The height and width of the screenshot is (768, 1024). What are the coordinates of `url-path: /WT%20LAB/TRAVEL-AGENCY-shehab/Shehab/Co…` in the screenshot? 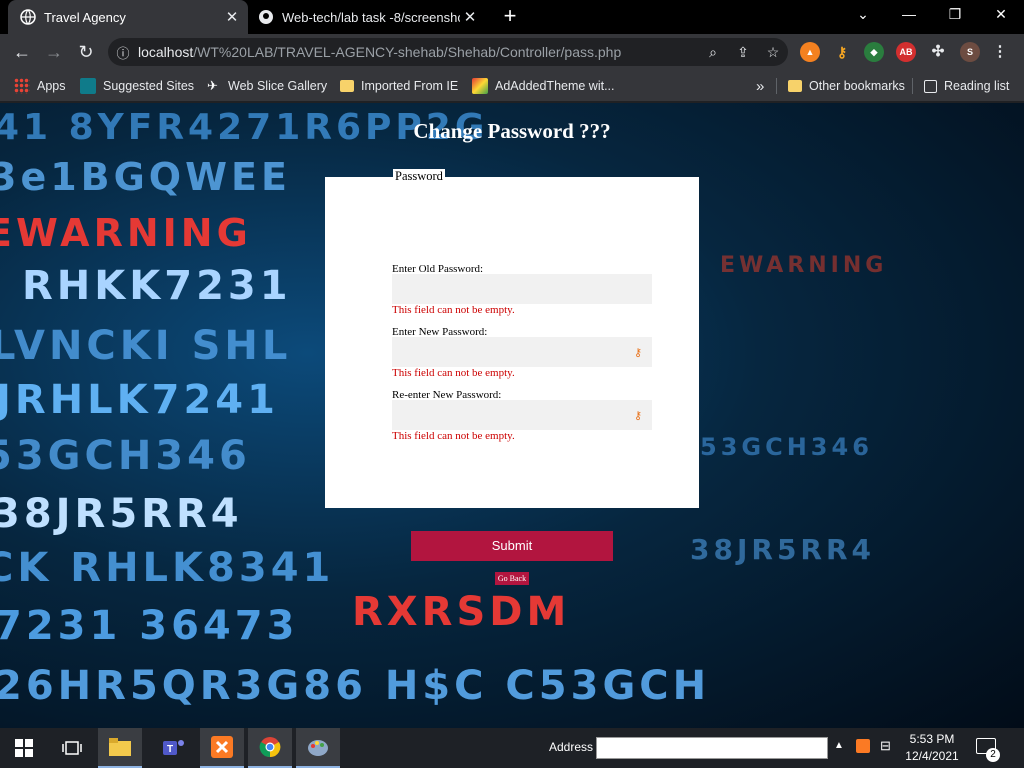 It's located at (407, 52).